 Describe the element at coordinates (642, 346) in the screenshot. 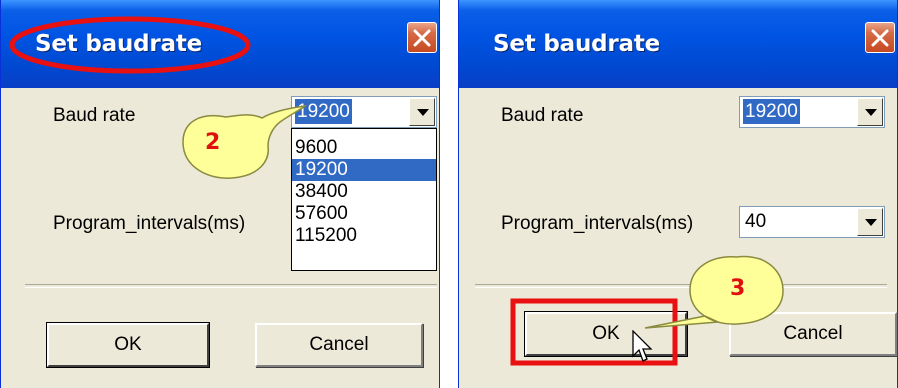

I see `mouse-pointer-icon` at that location.